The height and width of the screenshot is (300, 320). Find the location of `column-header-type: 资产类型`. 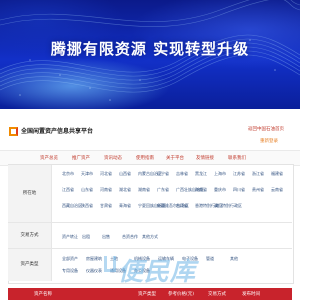

column-header-type: 资产类型 is located at coordinates (147, 294).